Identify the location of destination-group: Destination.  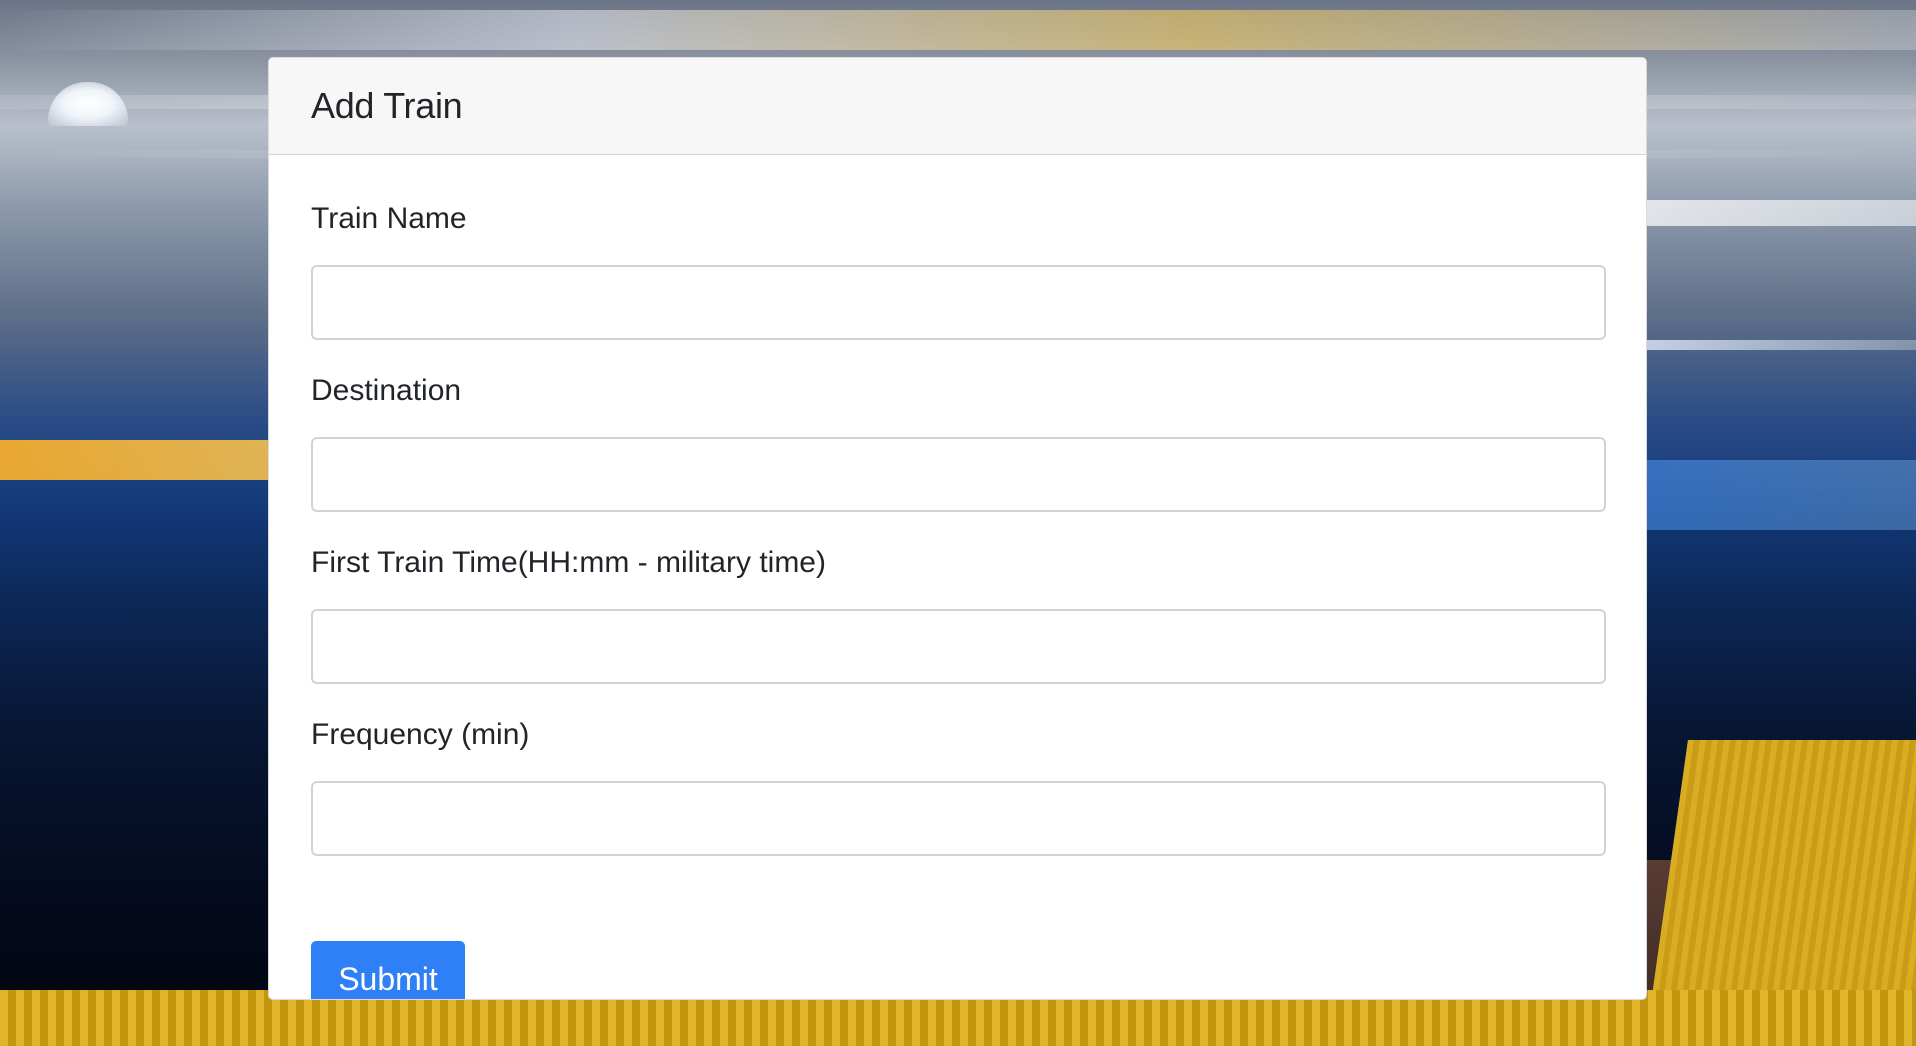
(958, 442).